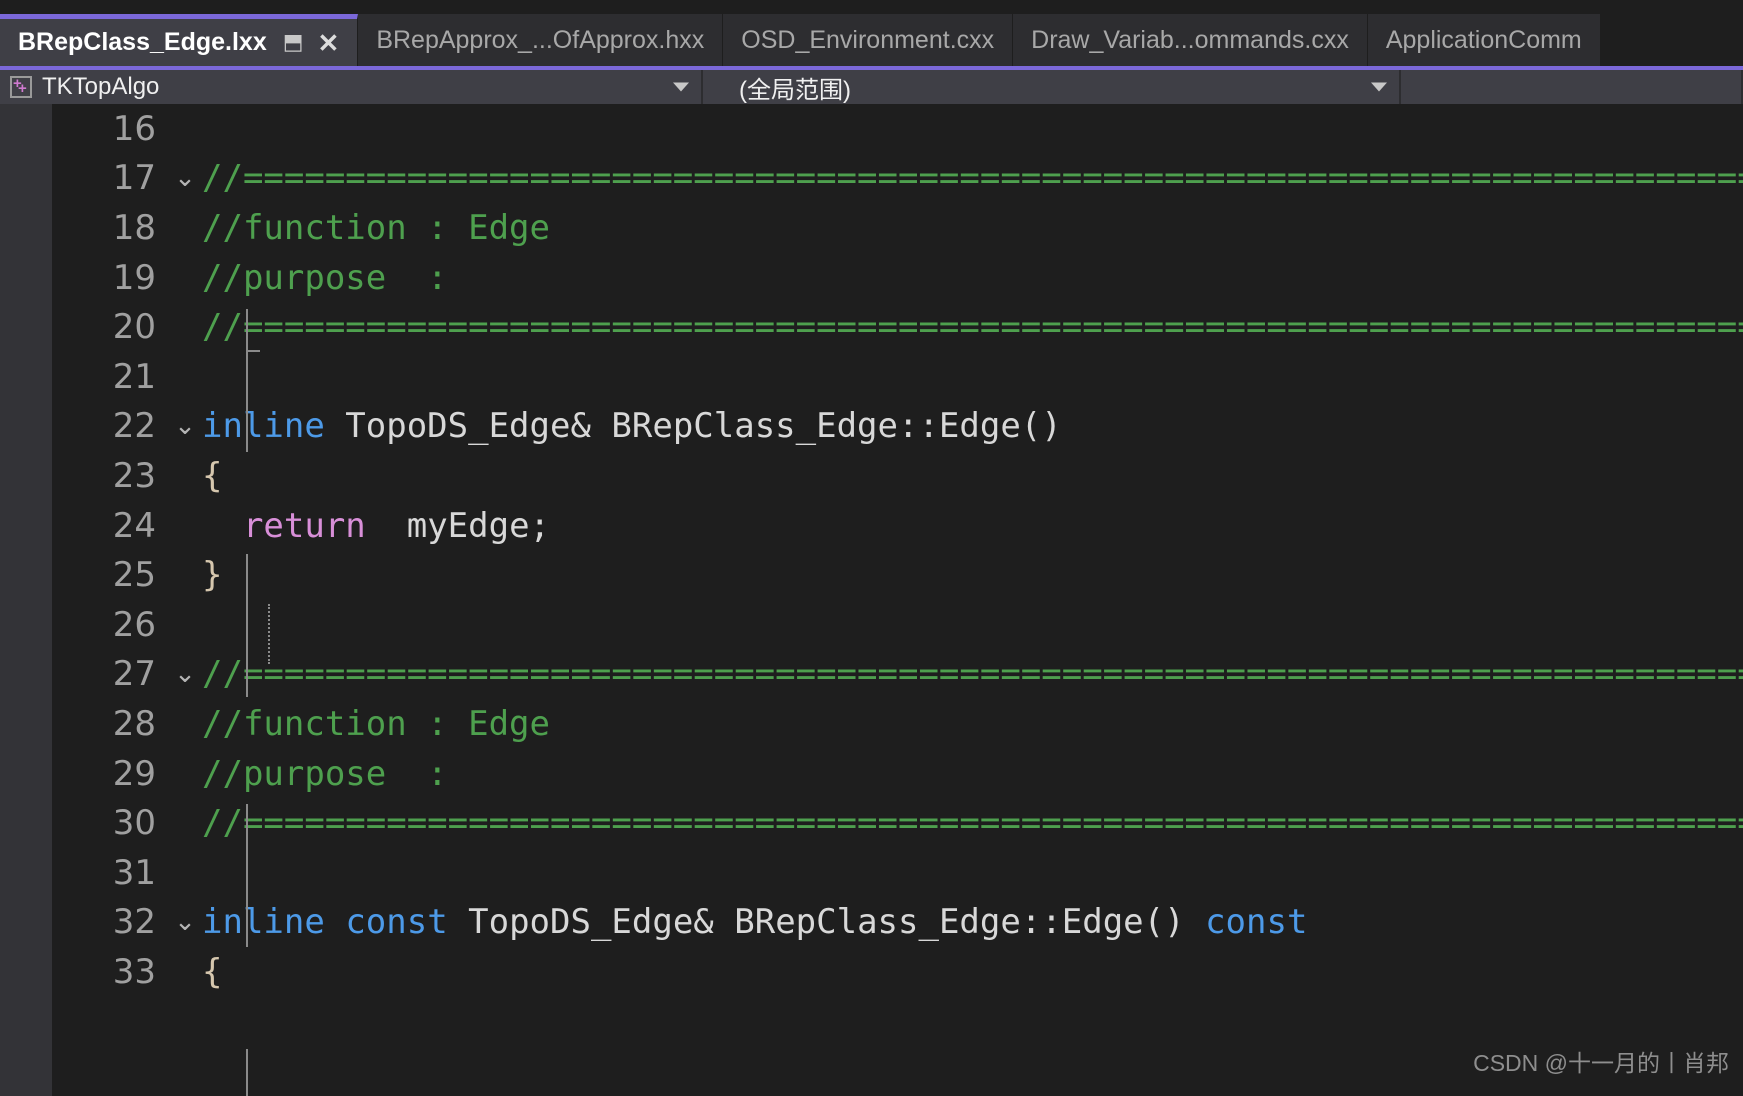 The height and width of the screenshot is (1096, 1743). Describe the element at coordinates (134, 376) in the screenshot. I see `line-number: 21` at that location.